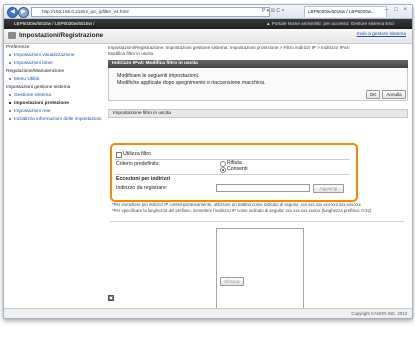  I want to click on page-top-icon: ▣, so click(111, 298).